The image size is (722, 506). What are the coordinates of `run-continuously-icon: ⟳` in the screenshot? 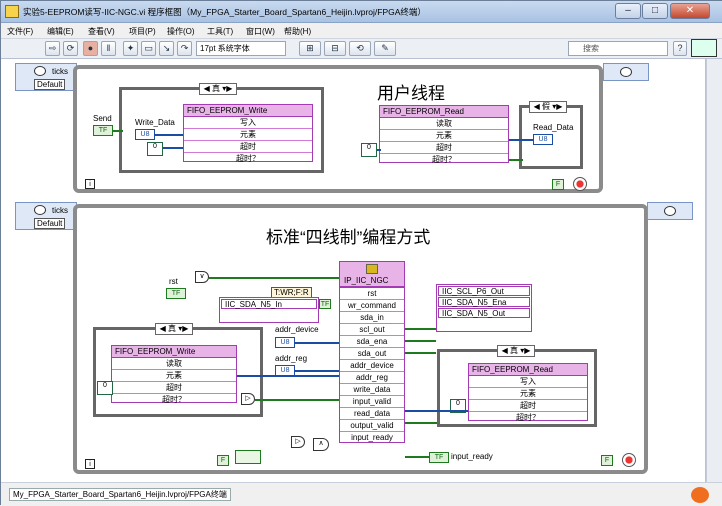 It's located at (70, 48).